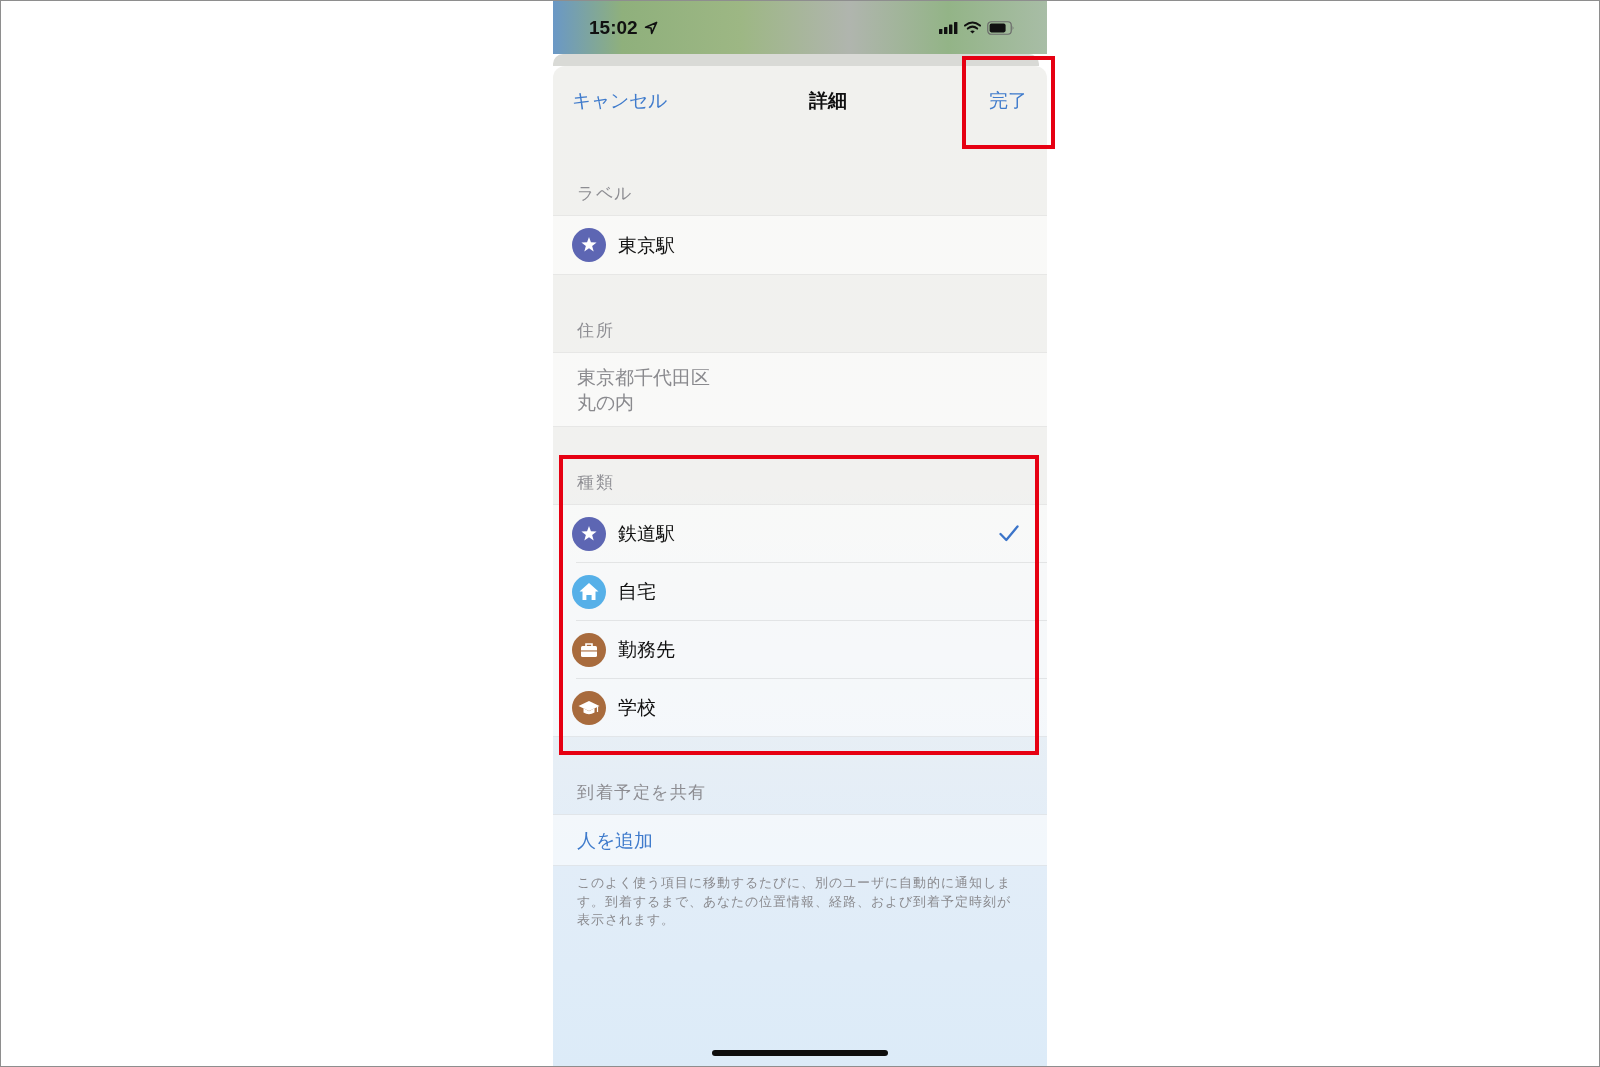 This screenshot has height=1067, width=1600. Describe the element at coordinates (800, 707) in the screenshot. I see `type-option: 学校` at that location.